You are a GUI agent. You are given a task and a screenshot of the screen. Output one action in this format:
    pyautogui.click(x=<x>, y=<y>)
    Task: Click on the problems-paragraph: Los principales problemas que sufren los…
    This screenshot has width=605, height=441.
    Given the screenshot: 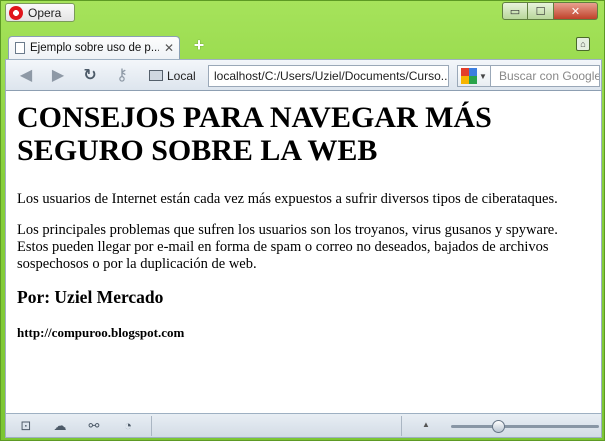 What is the action you would take?
    pyautogui.click(x=287, y=247)
    